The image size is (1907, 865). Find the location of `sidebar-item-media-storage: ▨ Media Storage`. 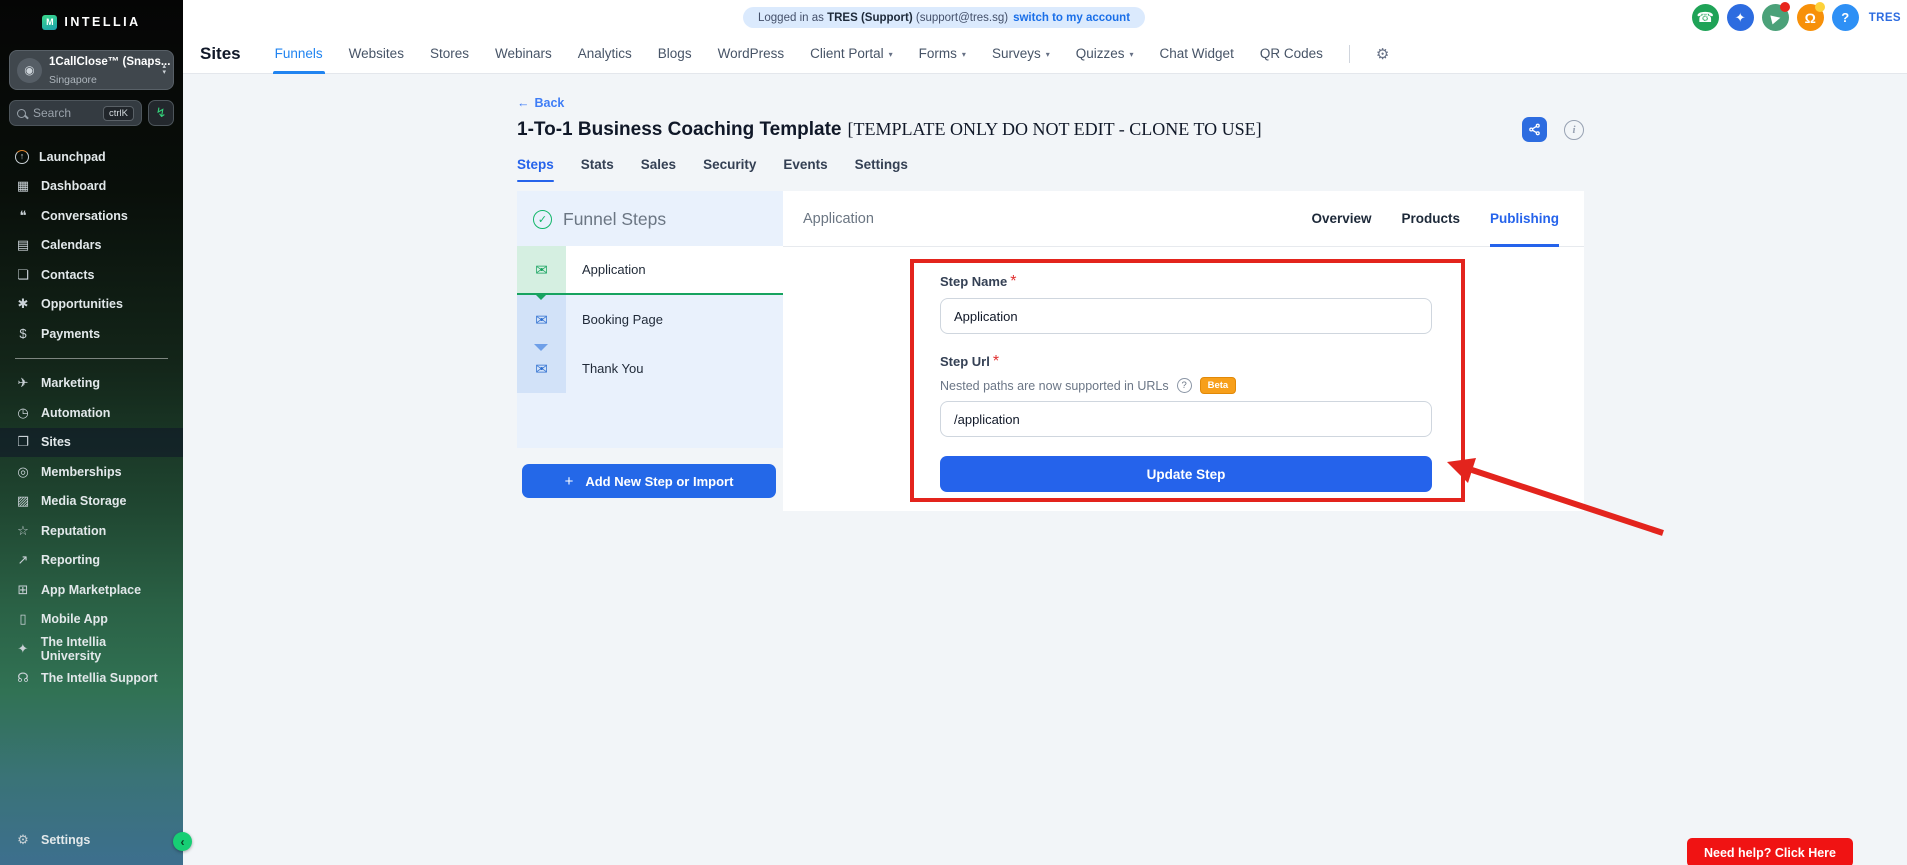

sidebar-item-media-storage: ▨ Media Storage is located at coordinates (91, 502).